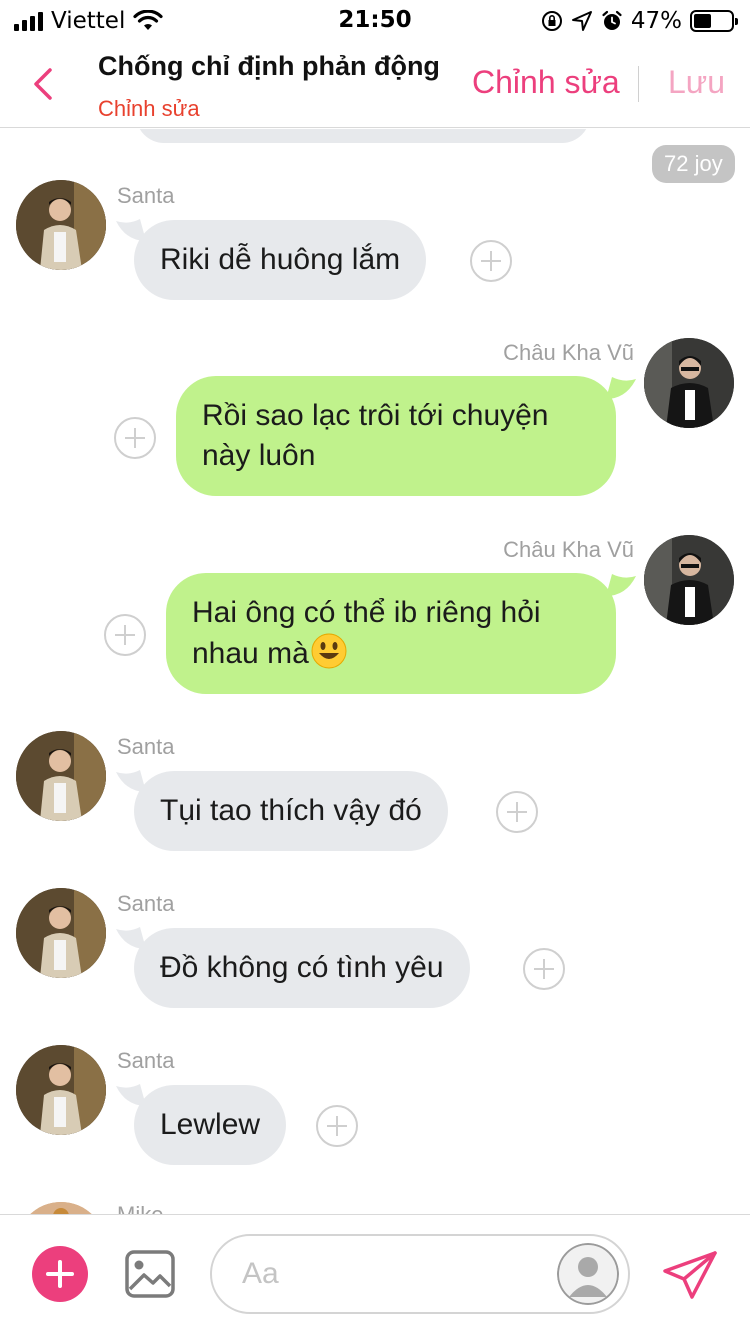 The width and height of the screenshot is (750, 1334). Describe the element at coordinates (696, 82) in the screenshot. I see `save-button: Lưu` at that location.